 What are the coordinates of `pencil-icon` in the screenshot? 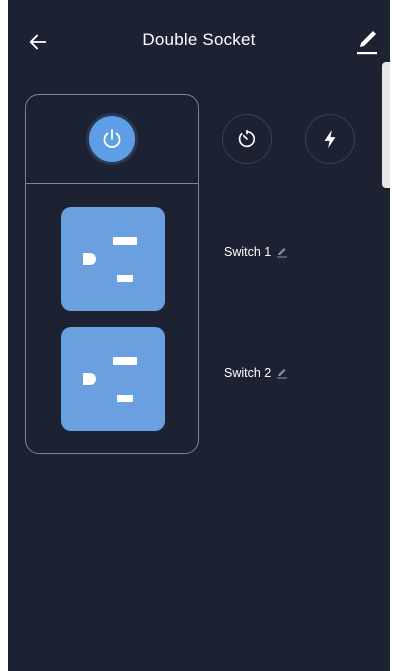 It's located at (367, 43).